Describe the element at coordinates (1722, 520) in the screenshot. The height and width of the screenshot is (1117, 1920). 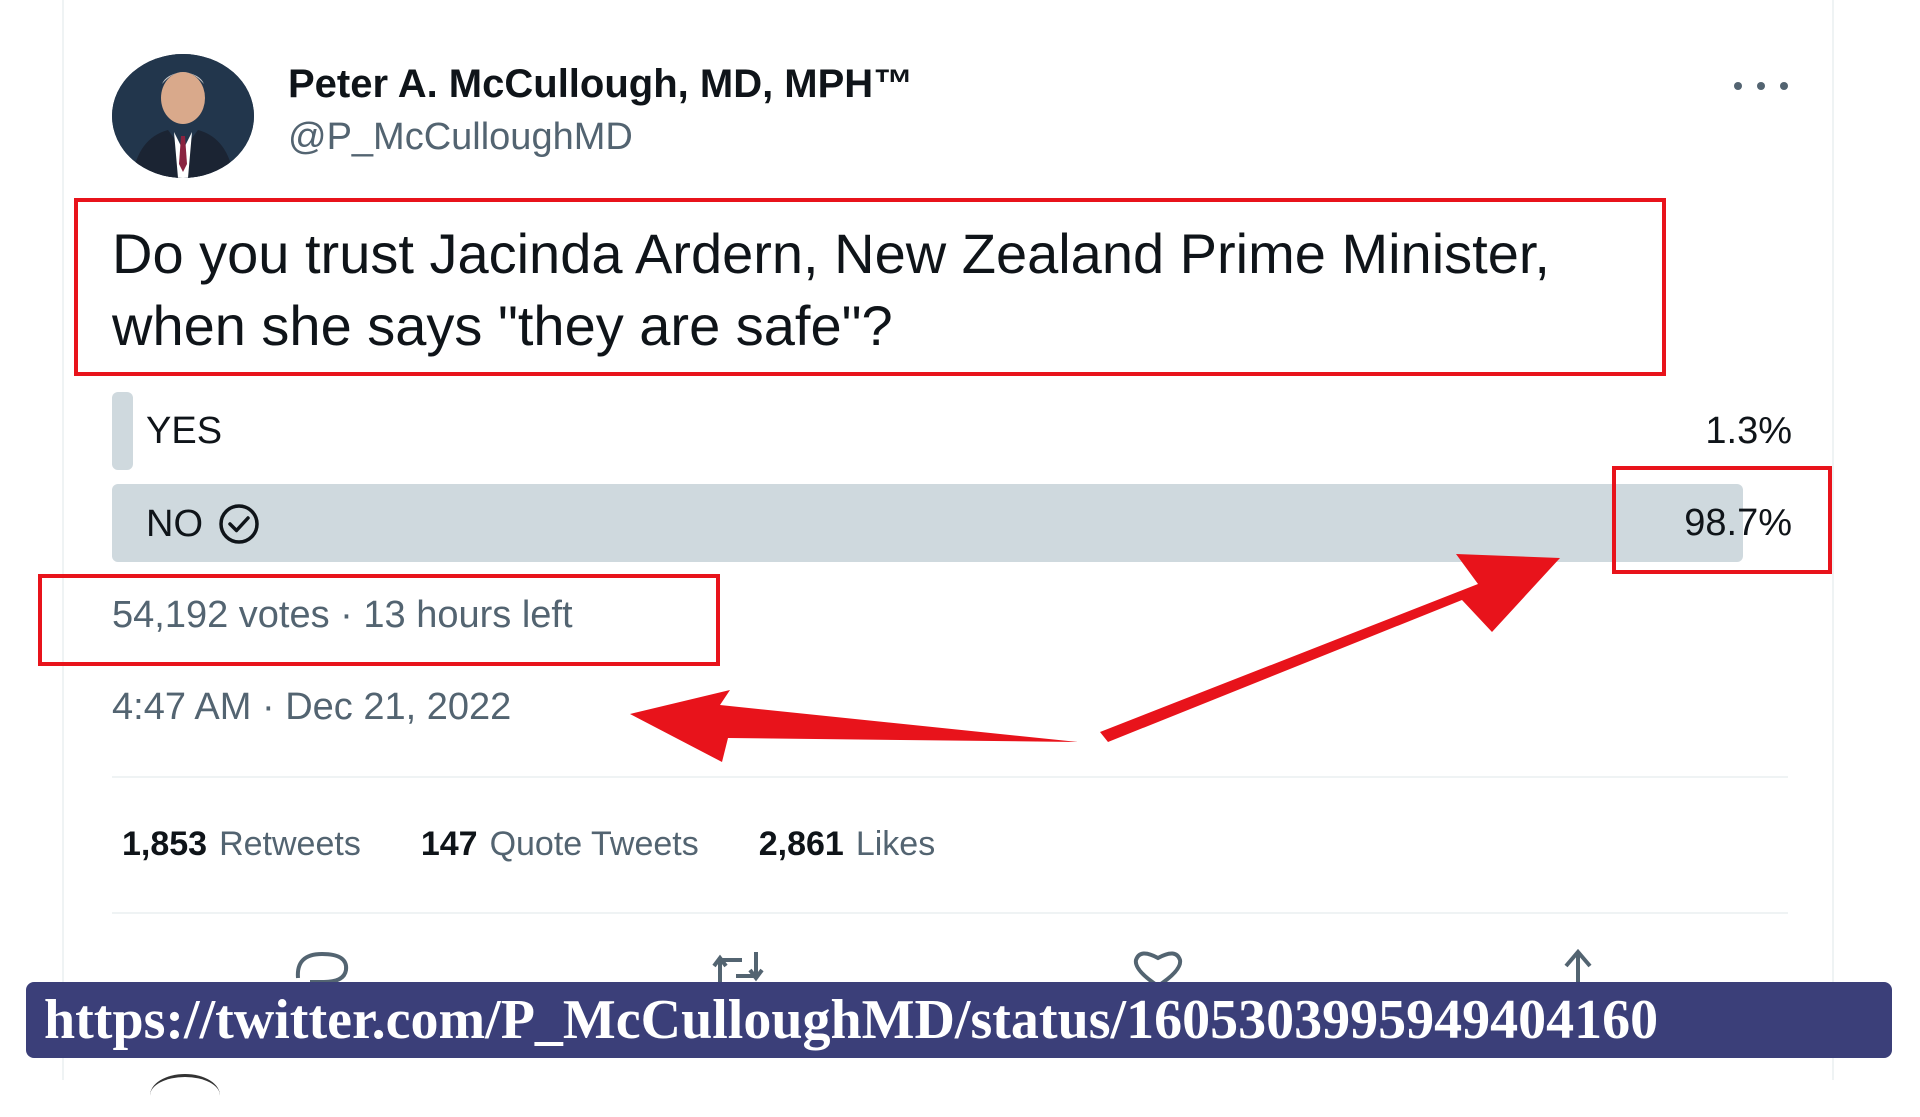
I see `annotation-box-percent` at that location.